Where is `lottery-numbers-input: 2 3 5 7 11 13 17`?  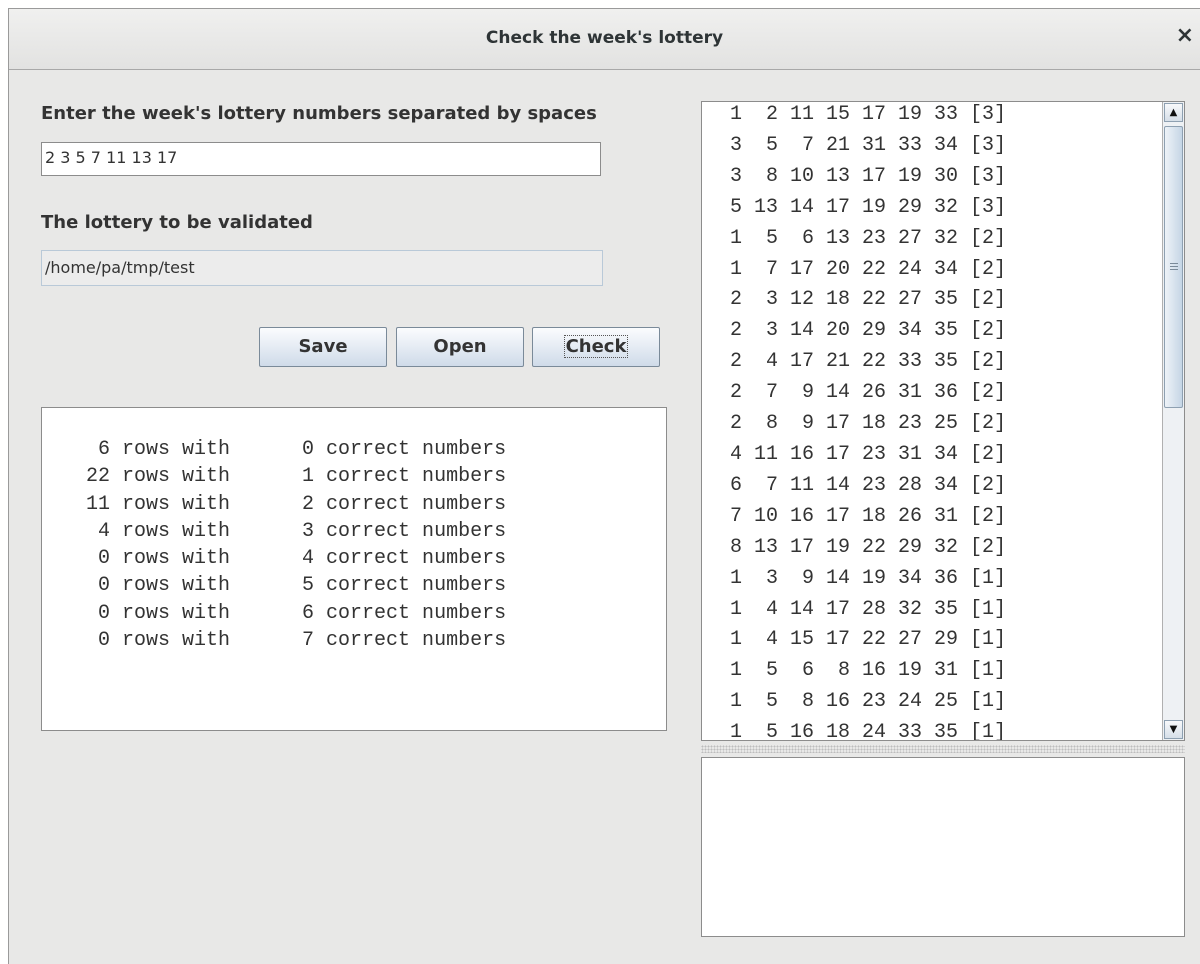 lottery-numbers-input: 2 3 5 7 11 13 17 is located at coordinates (321, 159).